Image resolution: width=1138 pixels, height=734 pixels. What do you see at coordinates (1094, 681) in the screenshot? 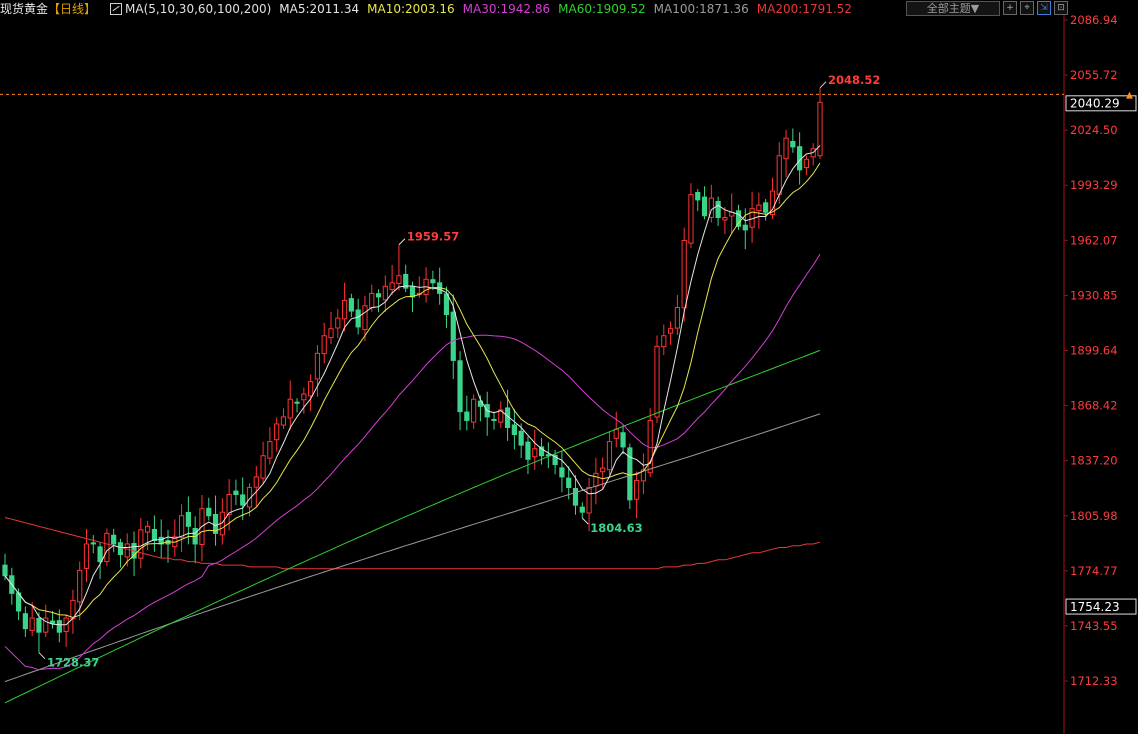
I see `y-tick-label: 1712.33` at bounding box center [1094, 681].